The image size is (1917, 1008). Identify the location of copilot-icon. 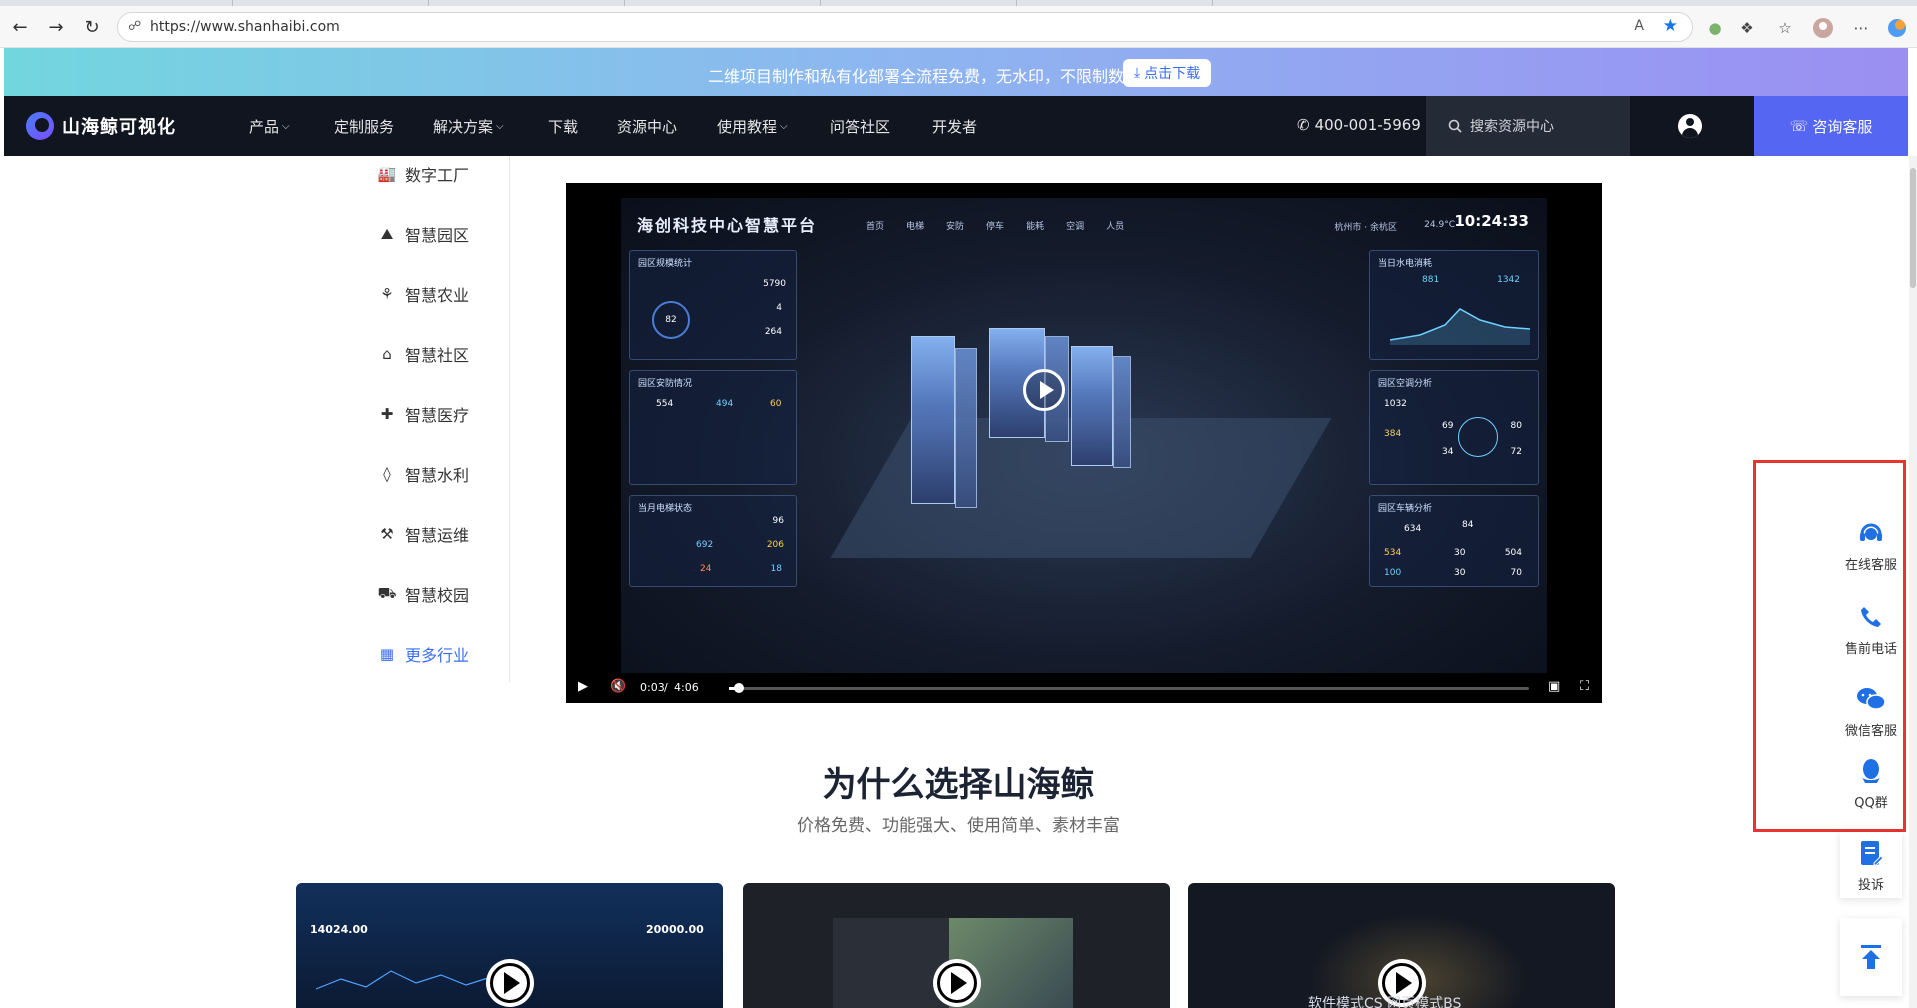
(1897, 28).